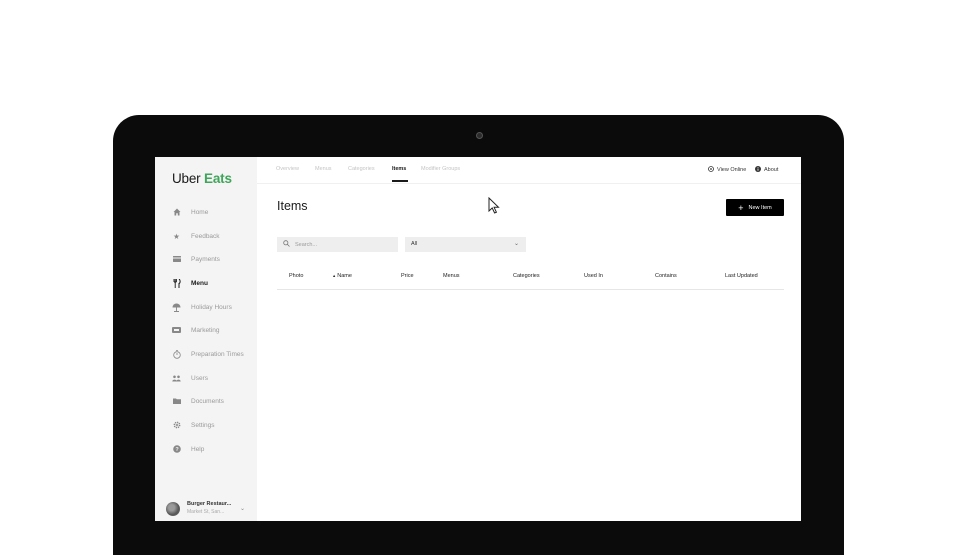 The width and height of the screenshot is (956, 555). I want to click on column-header-contains: Contains, so click(666, 276).